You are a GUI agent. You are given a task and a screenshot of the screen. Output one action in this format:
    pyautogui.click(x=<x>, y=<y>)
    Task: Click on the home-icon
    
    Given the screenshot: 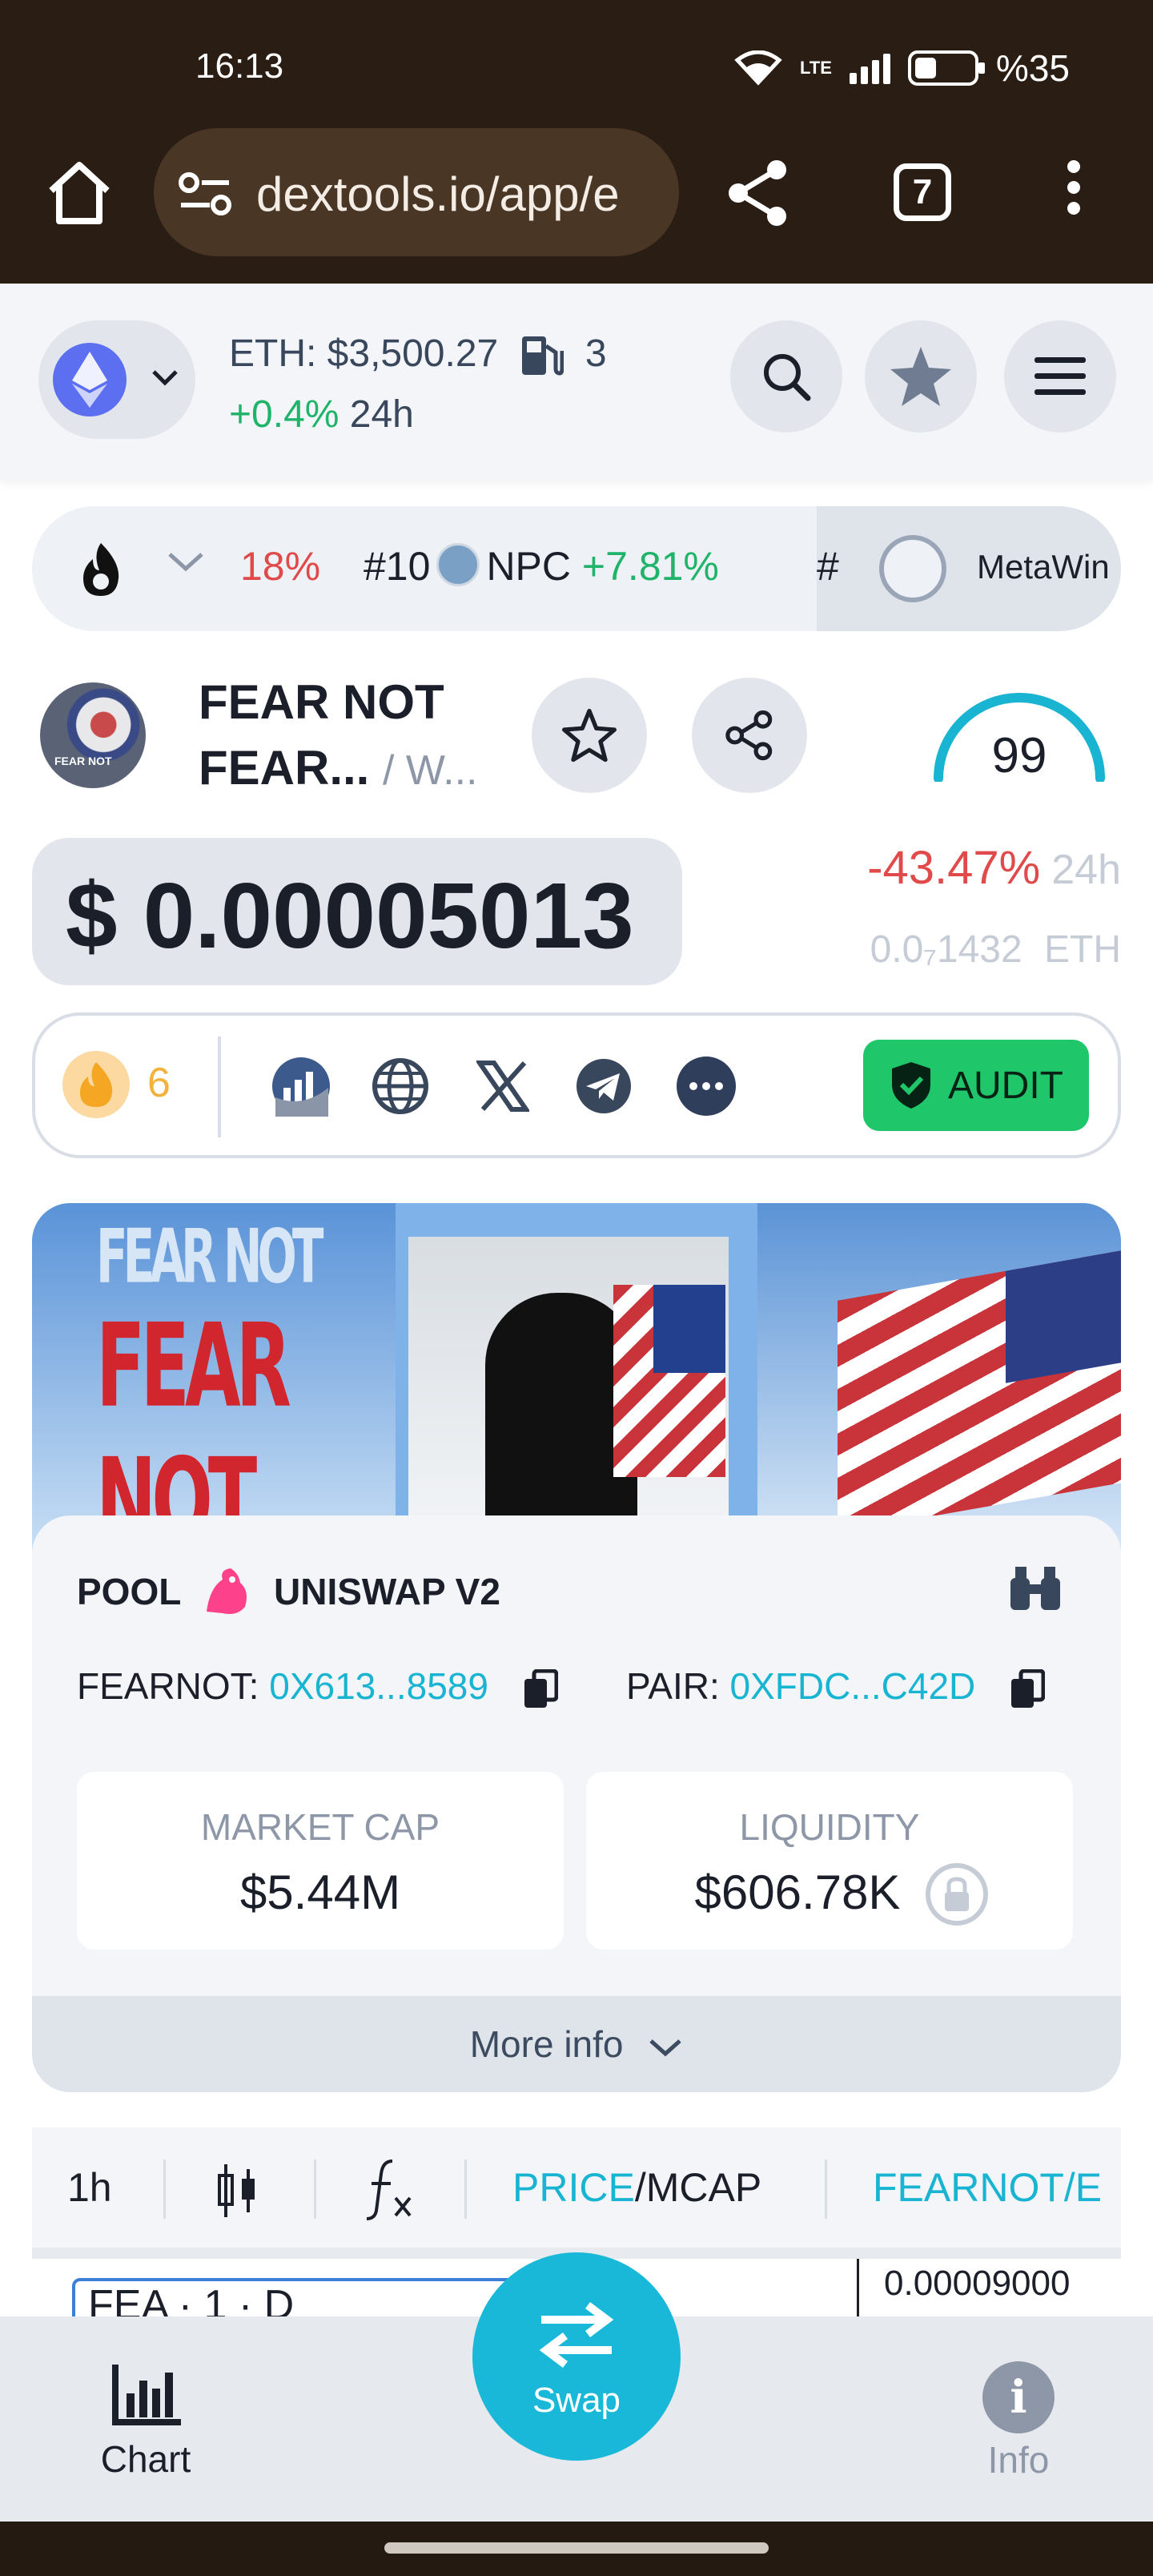 What is the action you would take?
    pyautogui.click(x=79, y=193)
    